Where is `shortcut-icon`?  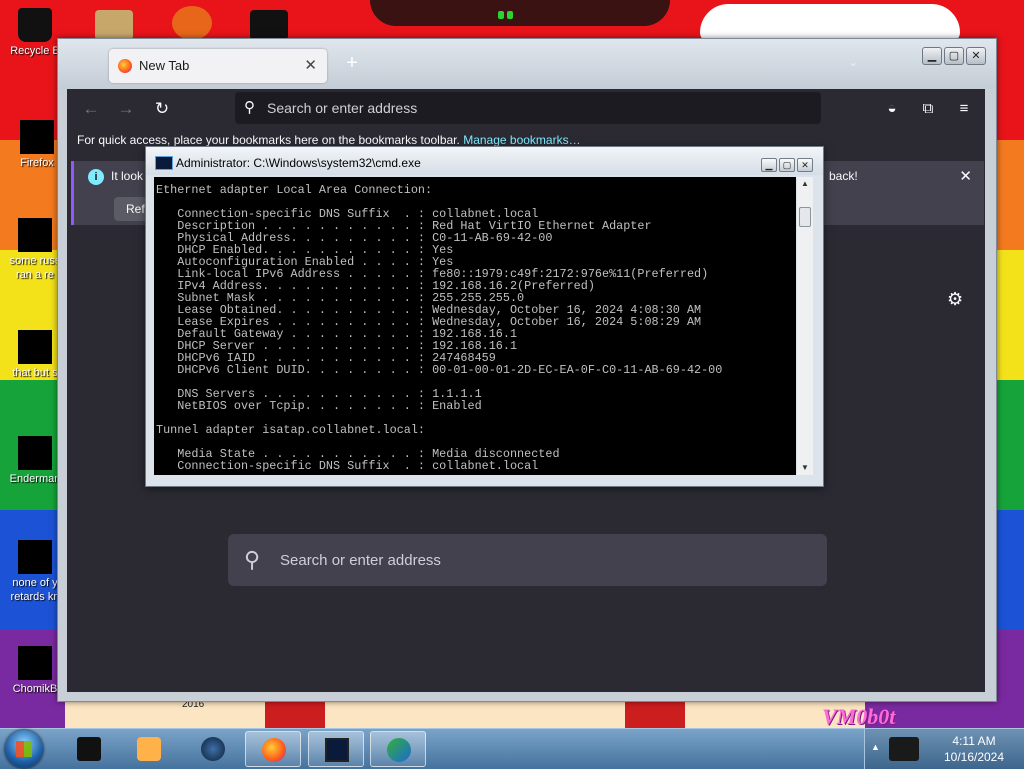 shortcut-icon is located at coordinates (35, 347).